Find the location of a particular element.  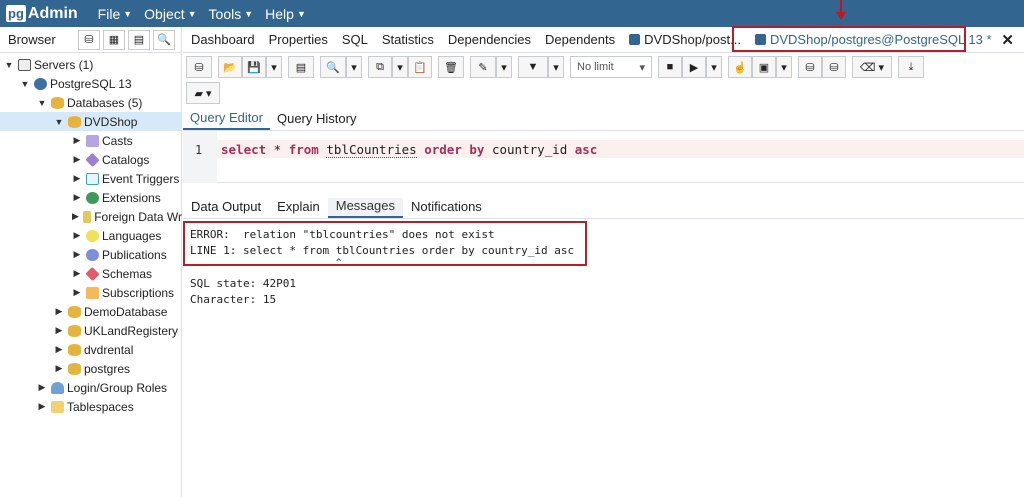

row-limit-select: No limit ▾ is located at coordinates (611, 67).